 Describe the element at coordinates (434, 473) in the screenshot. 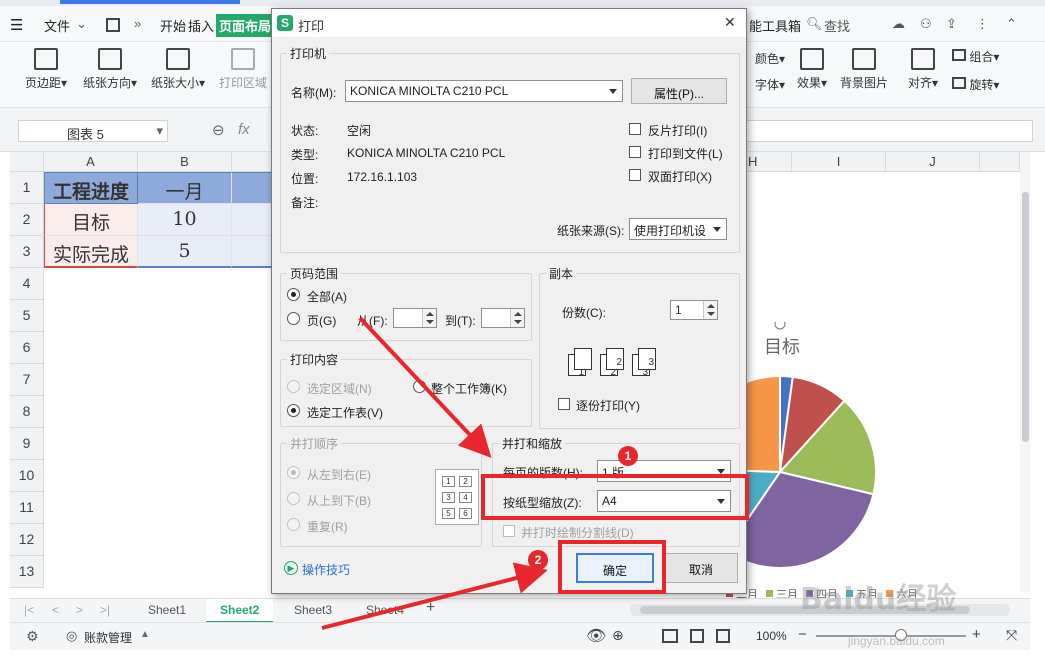

I see `annotation-arrows` at that location.